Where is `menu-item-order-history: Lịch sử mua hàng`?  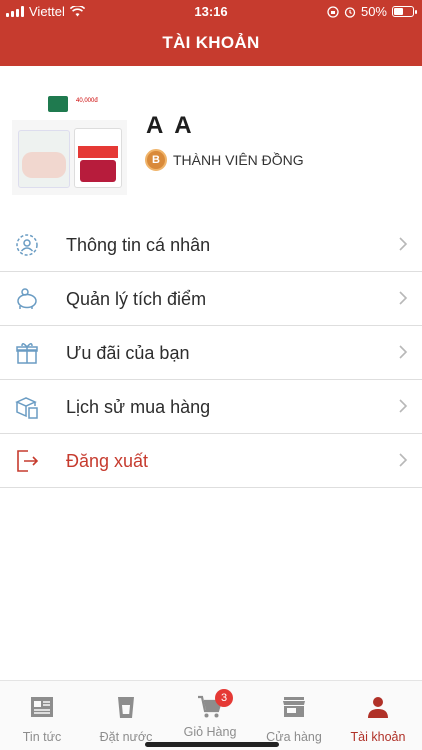
menu-item-order-history: Lịch sử mua hàng is located at coordinates (211, 407).